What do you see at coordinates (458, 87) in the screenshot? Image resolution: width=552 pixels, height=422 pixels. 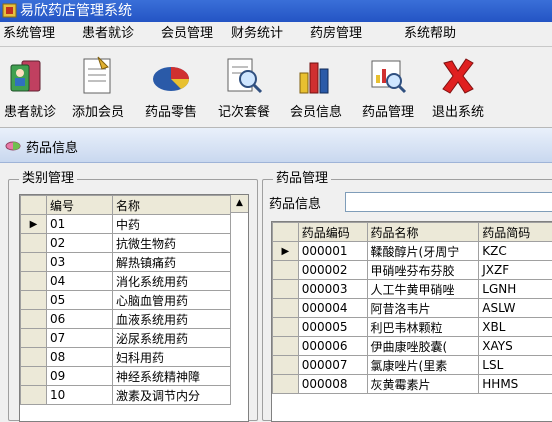 I see `exit-button: 退出系统` at bounding box center [458, 87].